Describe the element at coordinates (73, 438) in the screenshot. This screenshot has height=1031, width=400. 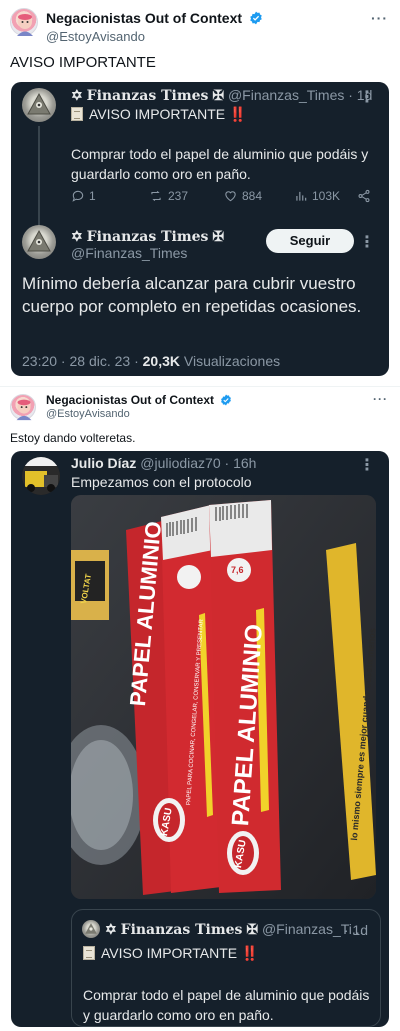
I see `post-text: Estoy dando volteretas.` at that location.